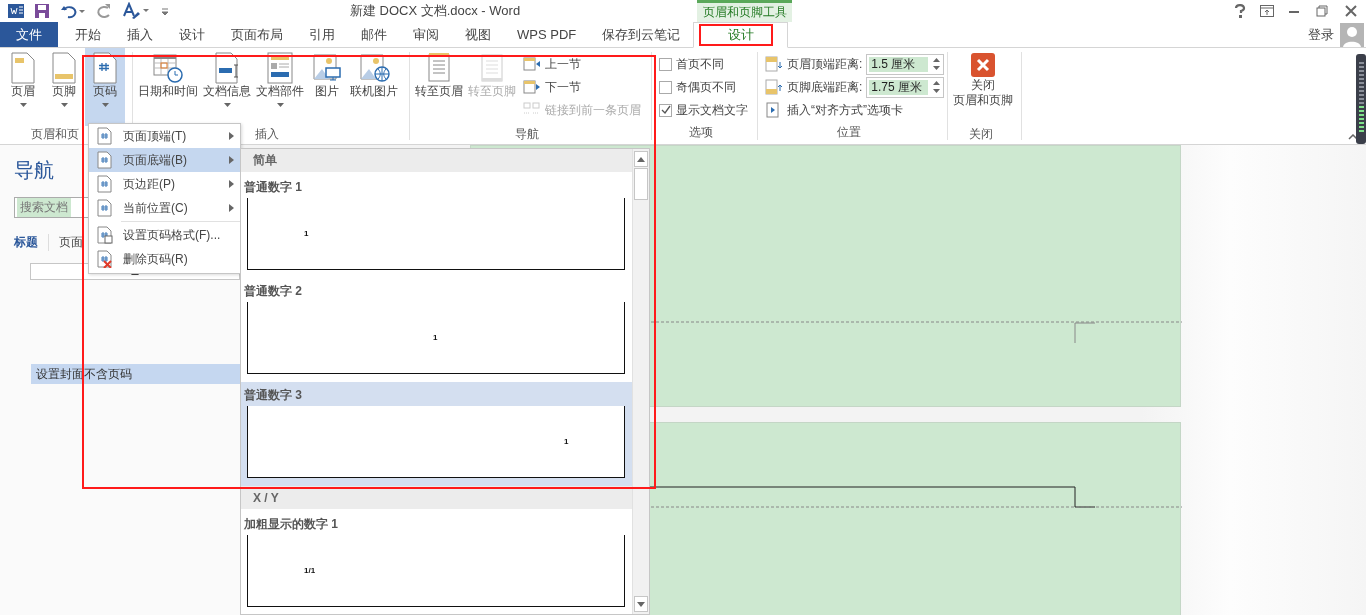  I want to click on checkbox-label: 奇偶页不同, so click(706, 87).